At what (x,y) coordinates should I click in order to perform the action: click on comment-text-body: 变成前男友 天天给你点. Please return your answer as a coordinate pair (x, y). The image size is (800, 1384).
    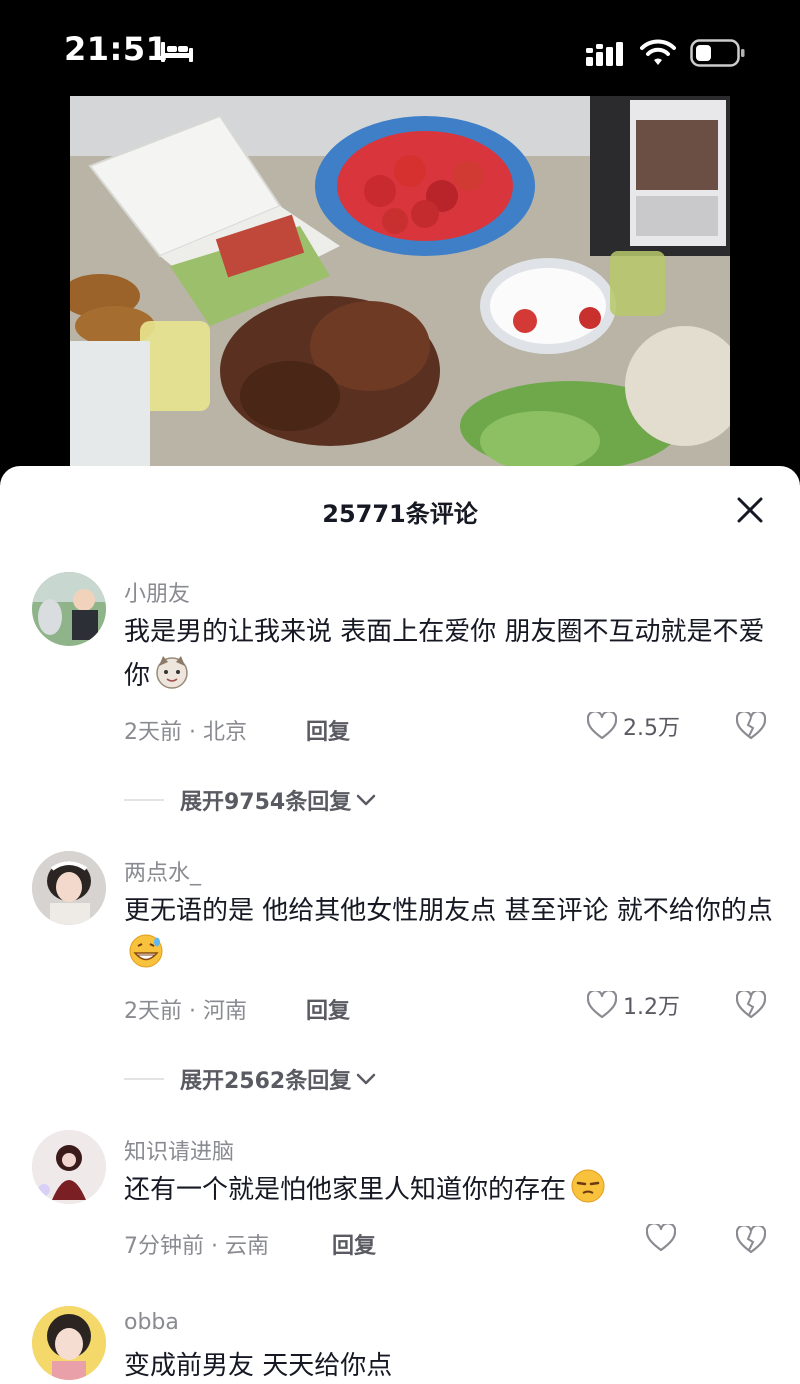
    Looking at the image, I should click on (258, 1366).